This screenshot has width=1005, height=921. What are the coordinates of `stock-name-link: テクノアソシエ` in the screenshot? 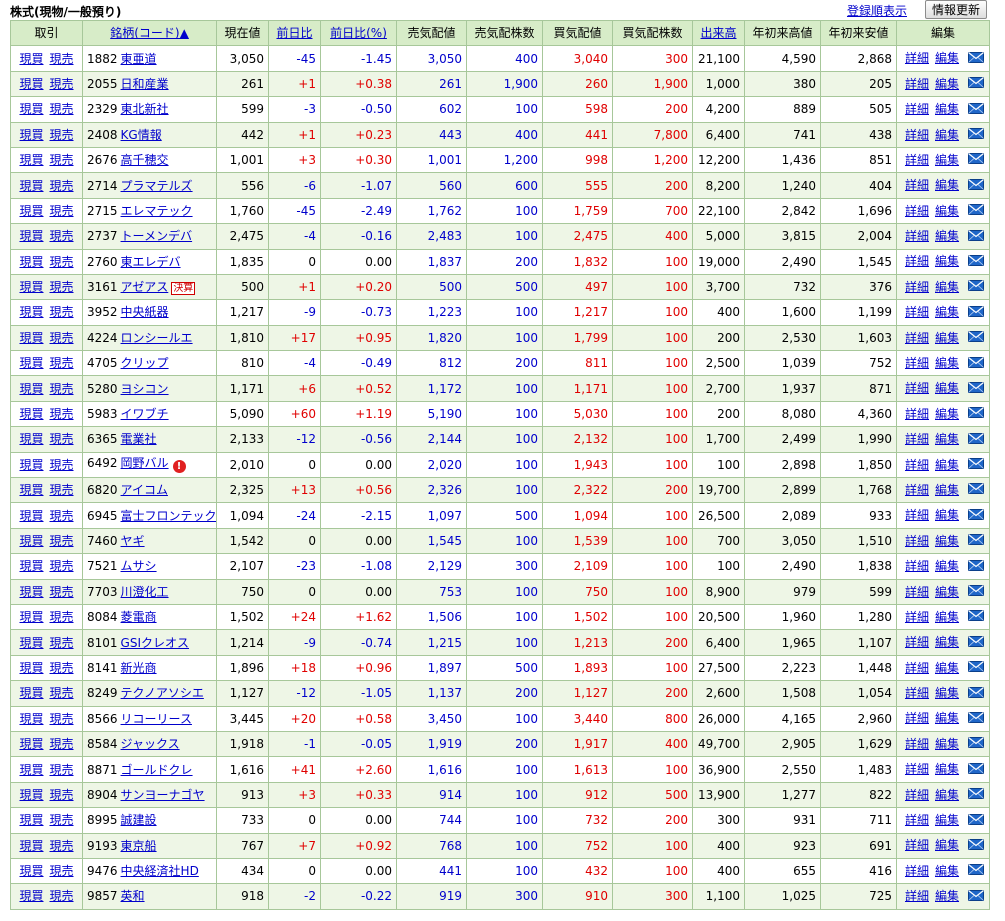 It's located at (162, 693).